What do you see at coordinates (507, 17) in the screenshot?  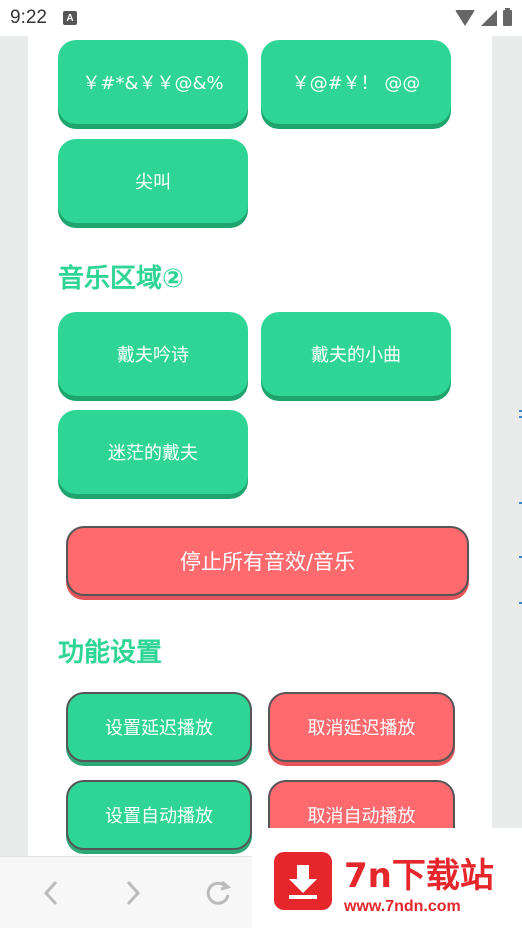 I see `battery-icon` at bounding box center [507, 17].